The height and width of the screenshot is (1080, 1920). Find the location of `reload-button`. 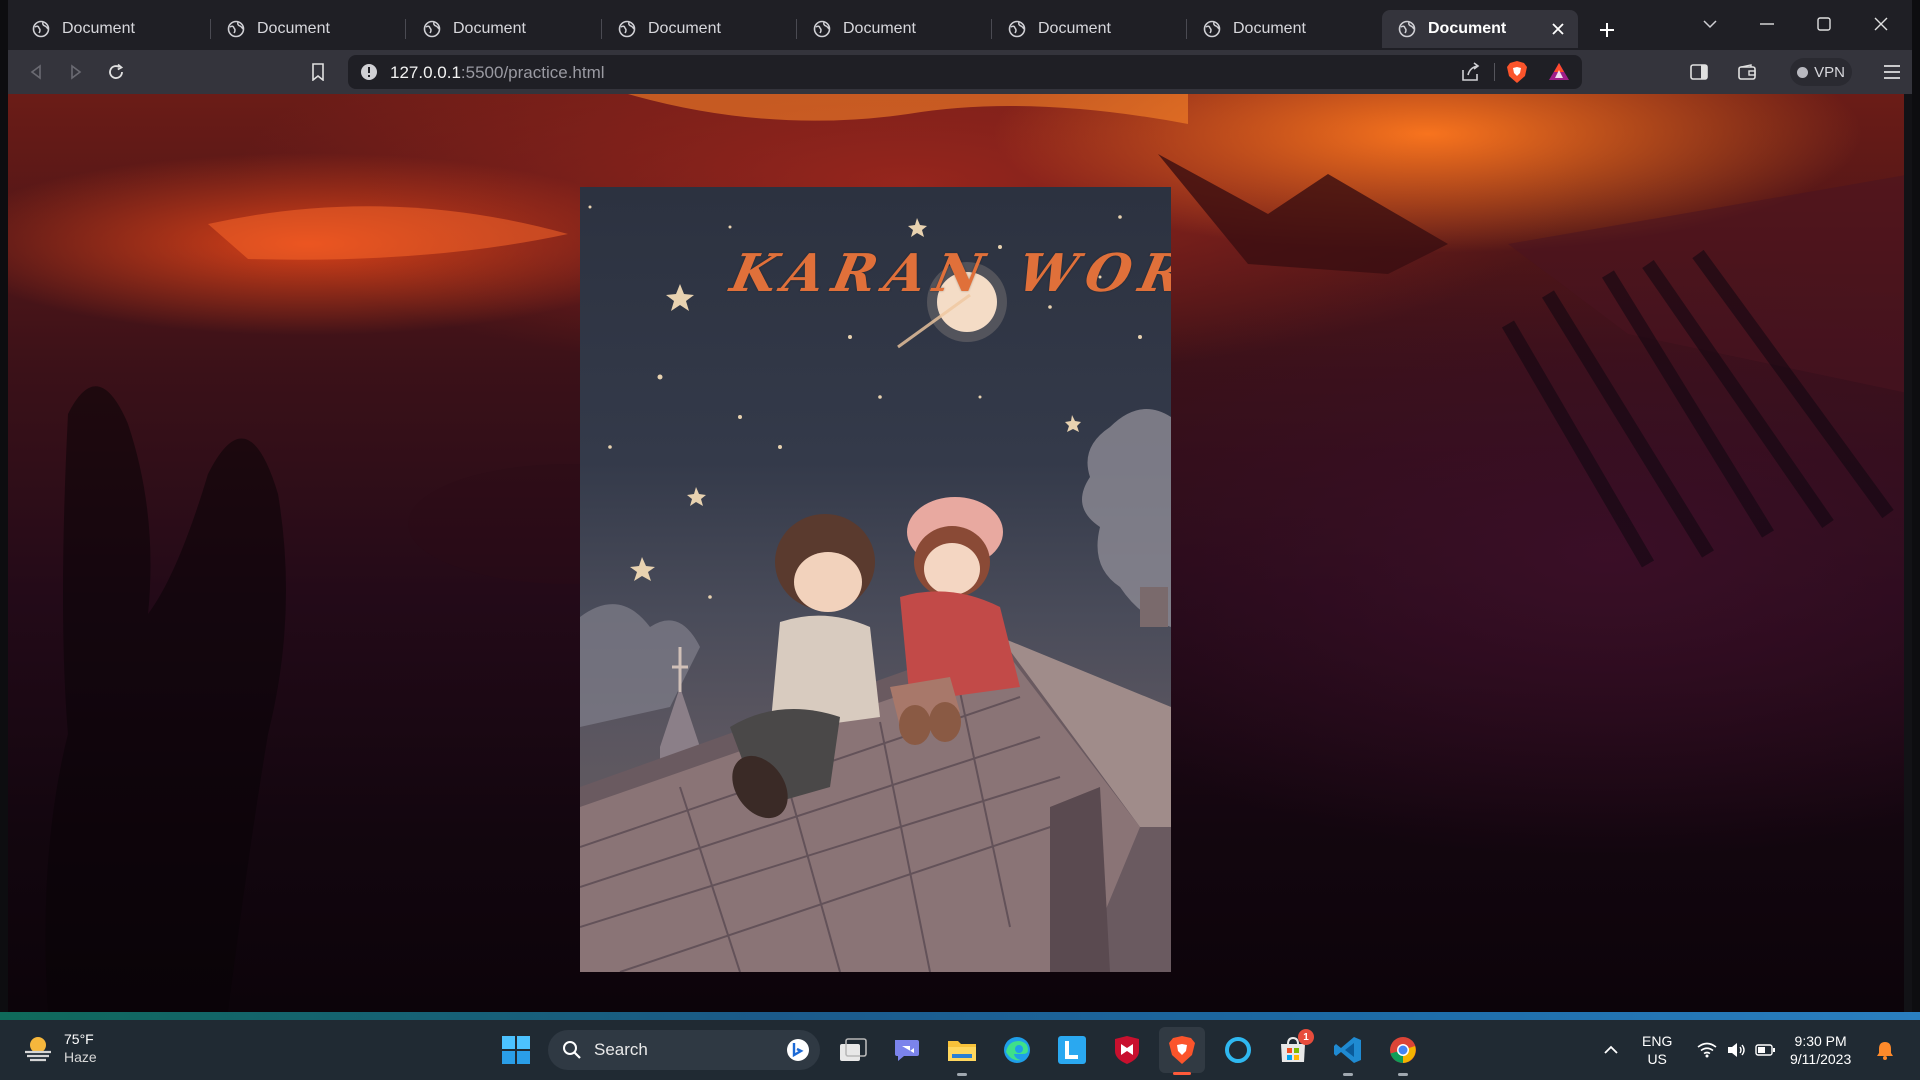

reload-button is located at coordinates (116, 72).